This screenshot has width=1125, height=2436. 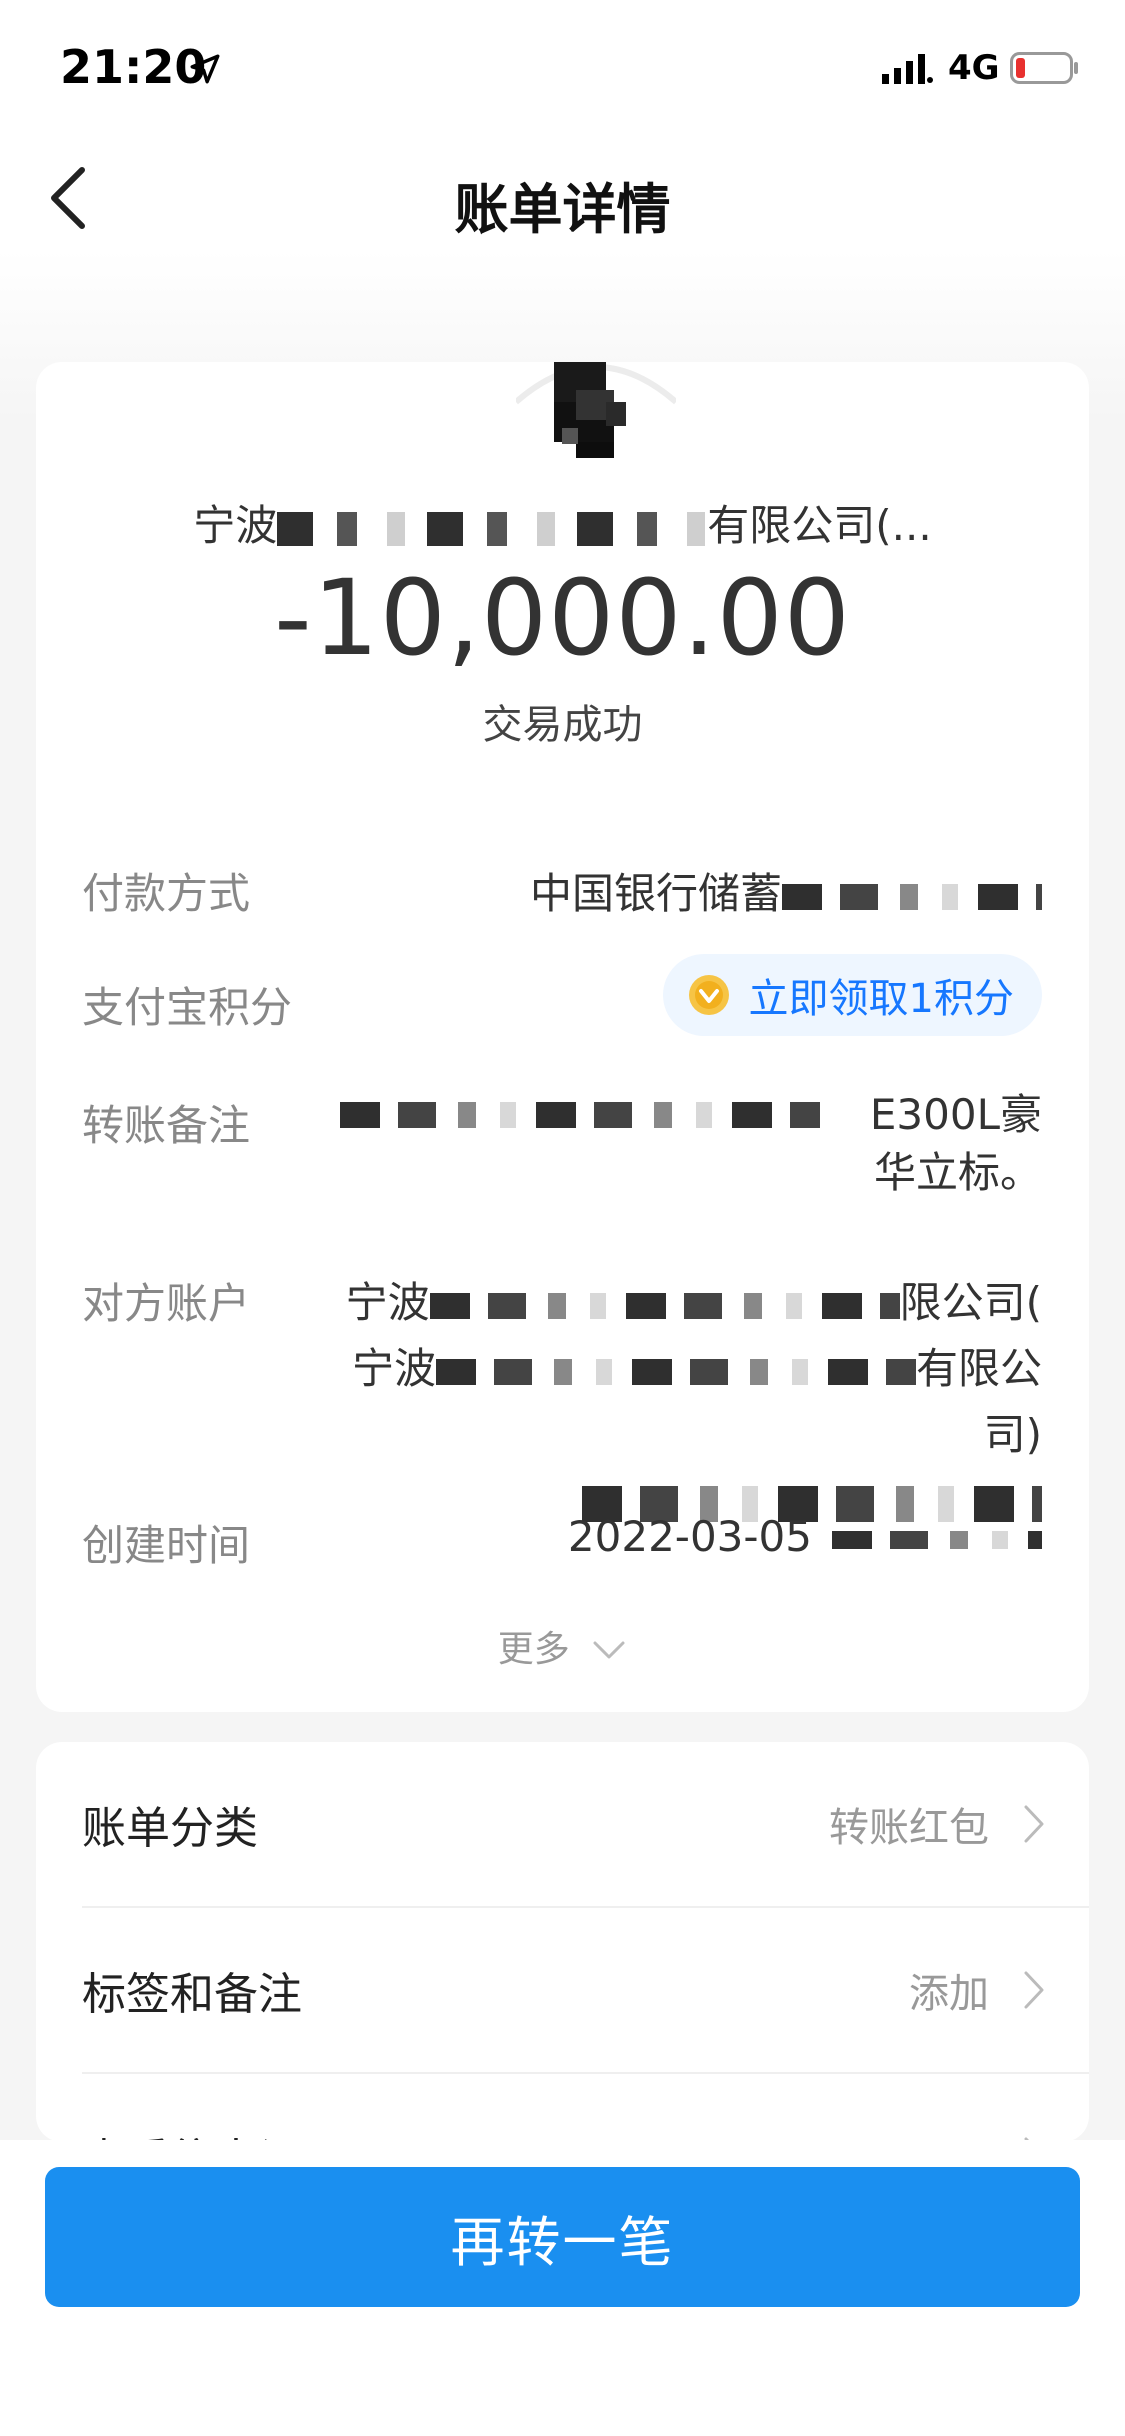 What do you see at coordinates (881, 999) in the screenshot?
I see `claim-points-label: 立即领取1积分` at bounding box center [881, 999].